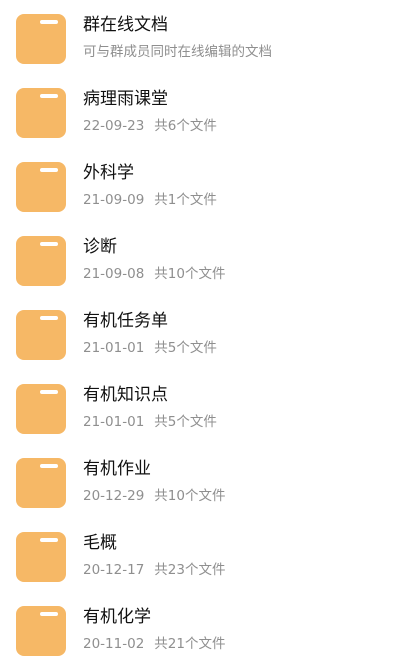 The height and width of the screenshot is (668, 413). What do you see at coordinates (100, 247) in the screenshot?
I see `folder-title: 诊断` at bounding box center [100, 247].